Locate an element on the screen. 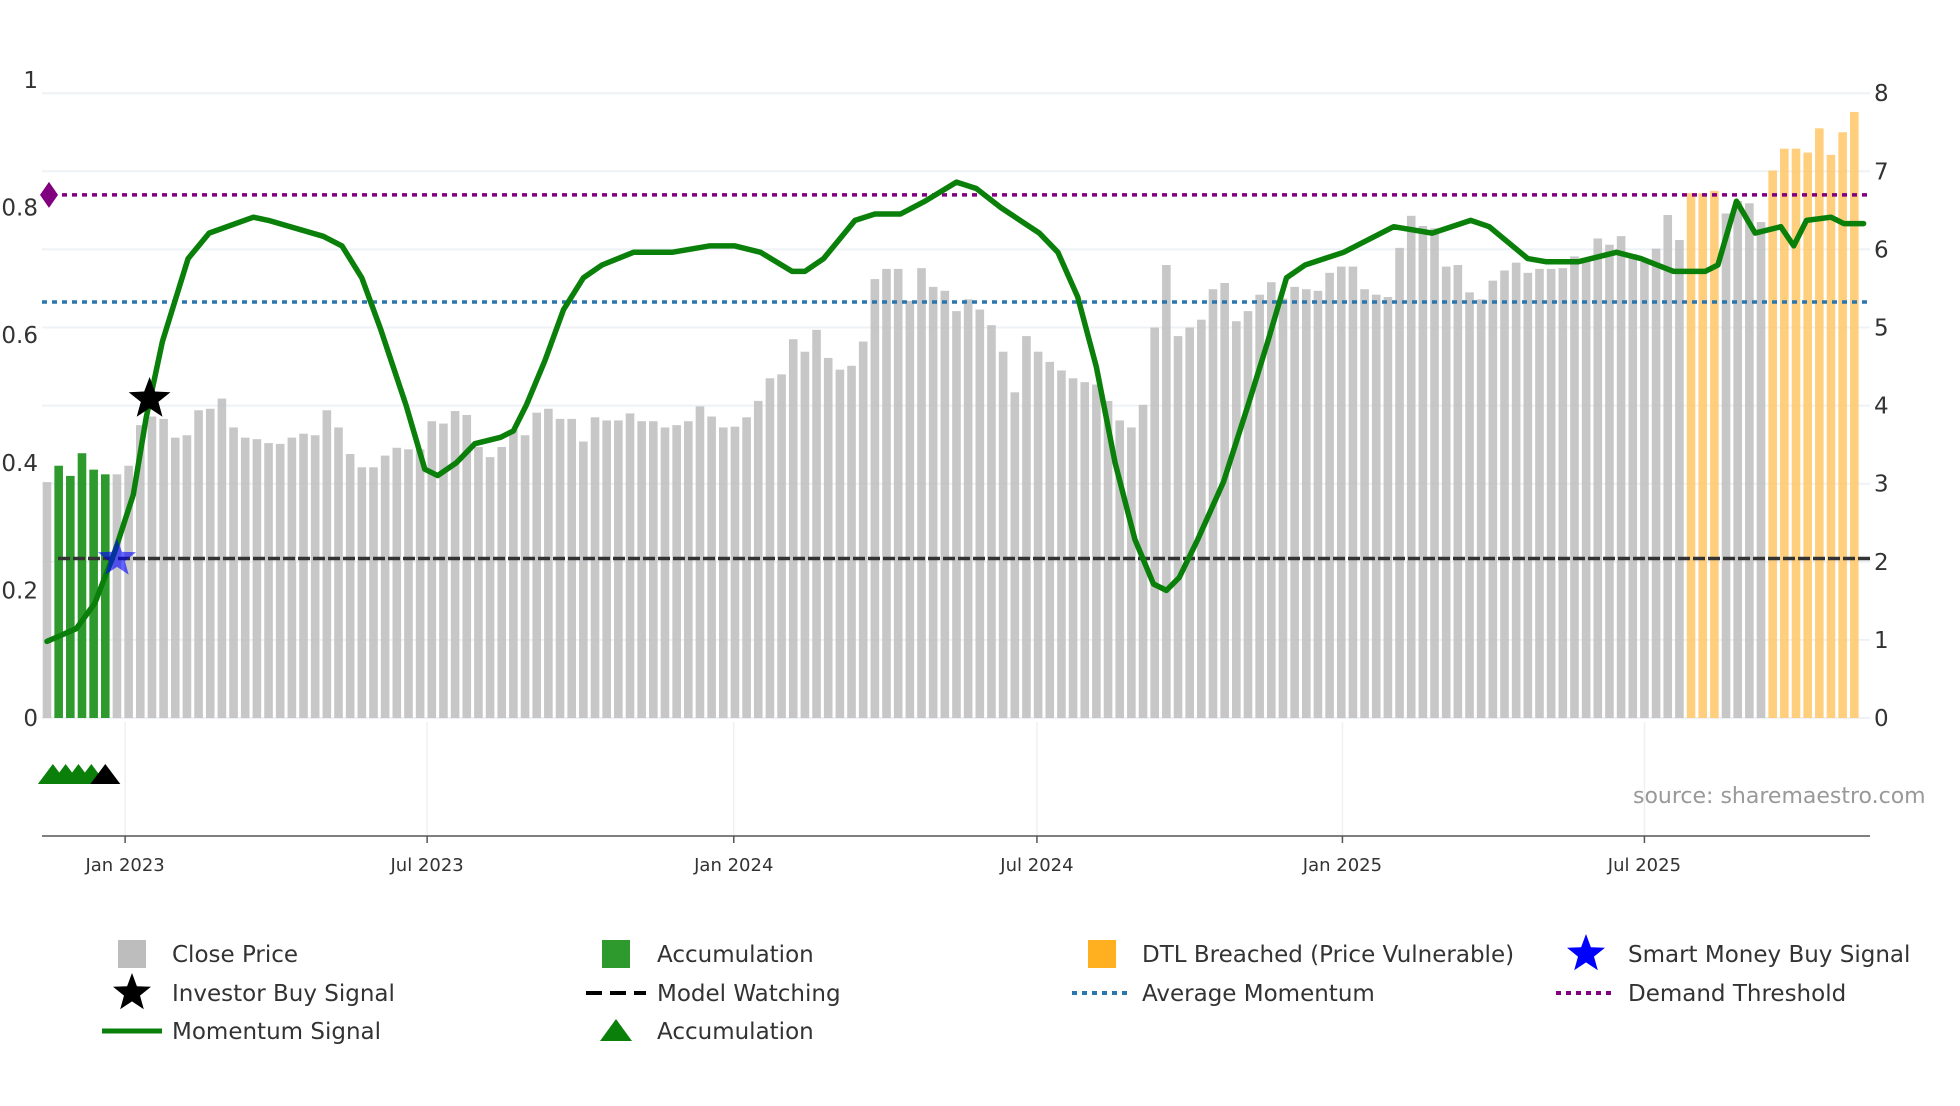 The height and width of the screenshot is (1106, 1960). right-axis-tick-label: 2 is located at coordinates (1881, 563).